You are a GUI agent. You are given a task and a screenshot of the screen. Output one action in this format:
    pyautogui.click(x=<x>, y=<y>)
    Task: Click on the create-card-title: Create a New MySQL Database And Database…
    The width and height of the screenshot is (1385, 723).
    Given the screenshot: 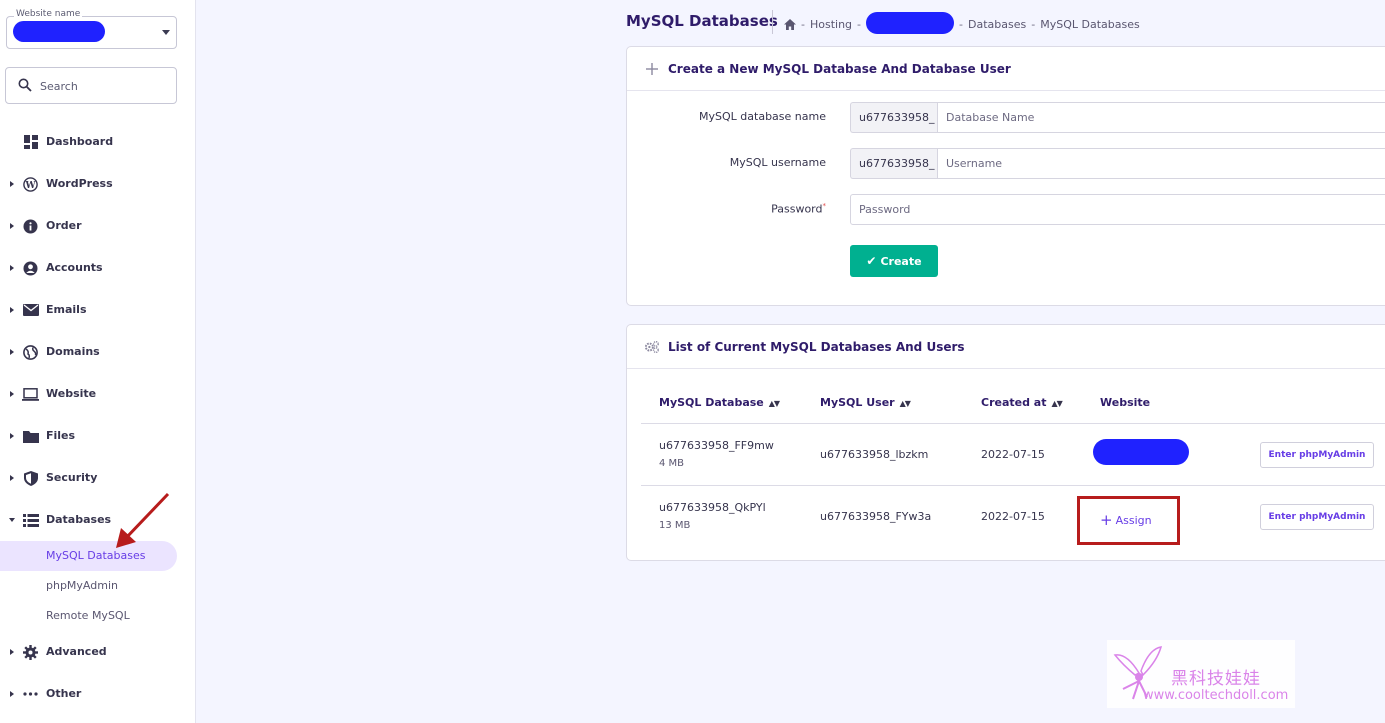 What is the action you would take?
    pyautogui.click(x=839, y=68)
    